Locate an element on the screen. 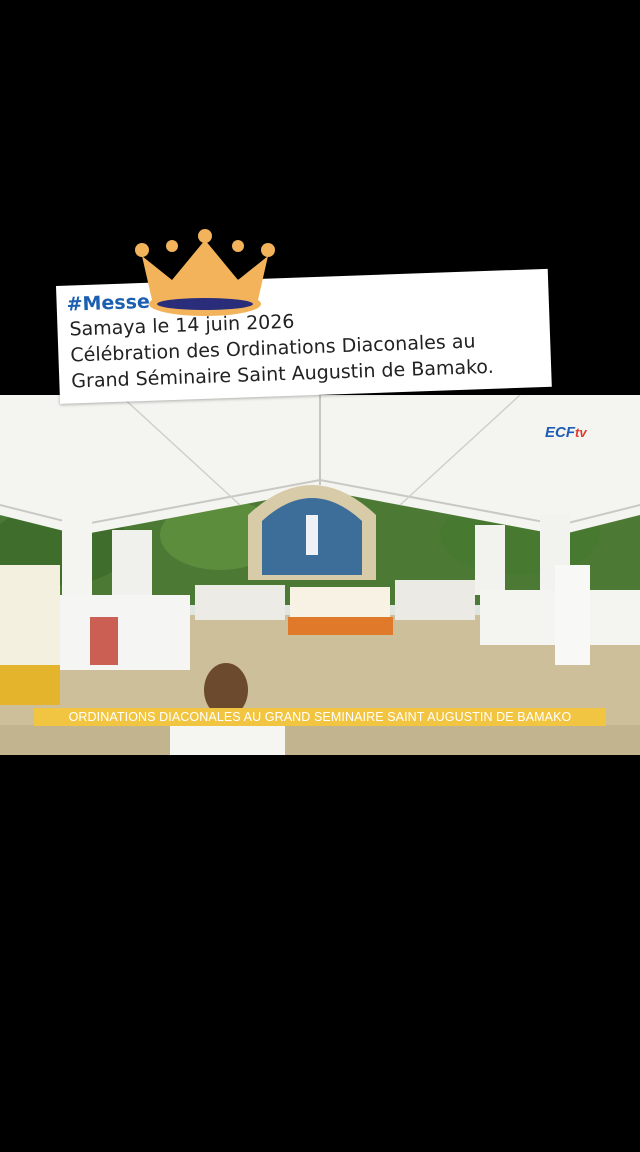 The width and height of the screenshot is (640, 1152). channel-logo: ECFtv is located at coordinates (566, 432).